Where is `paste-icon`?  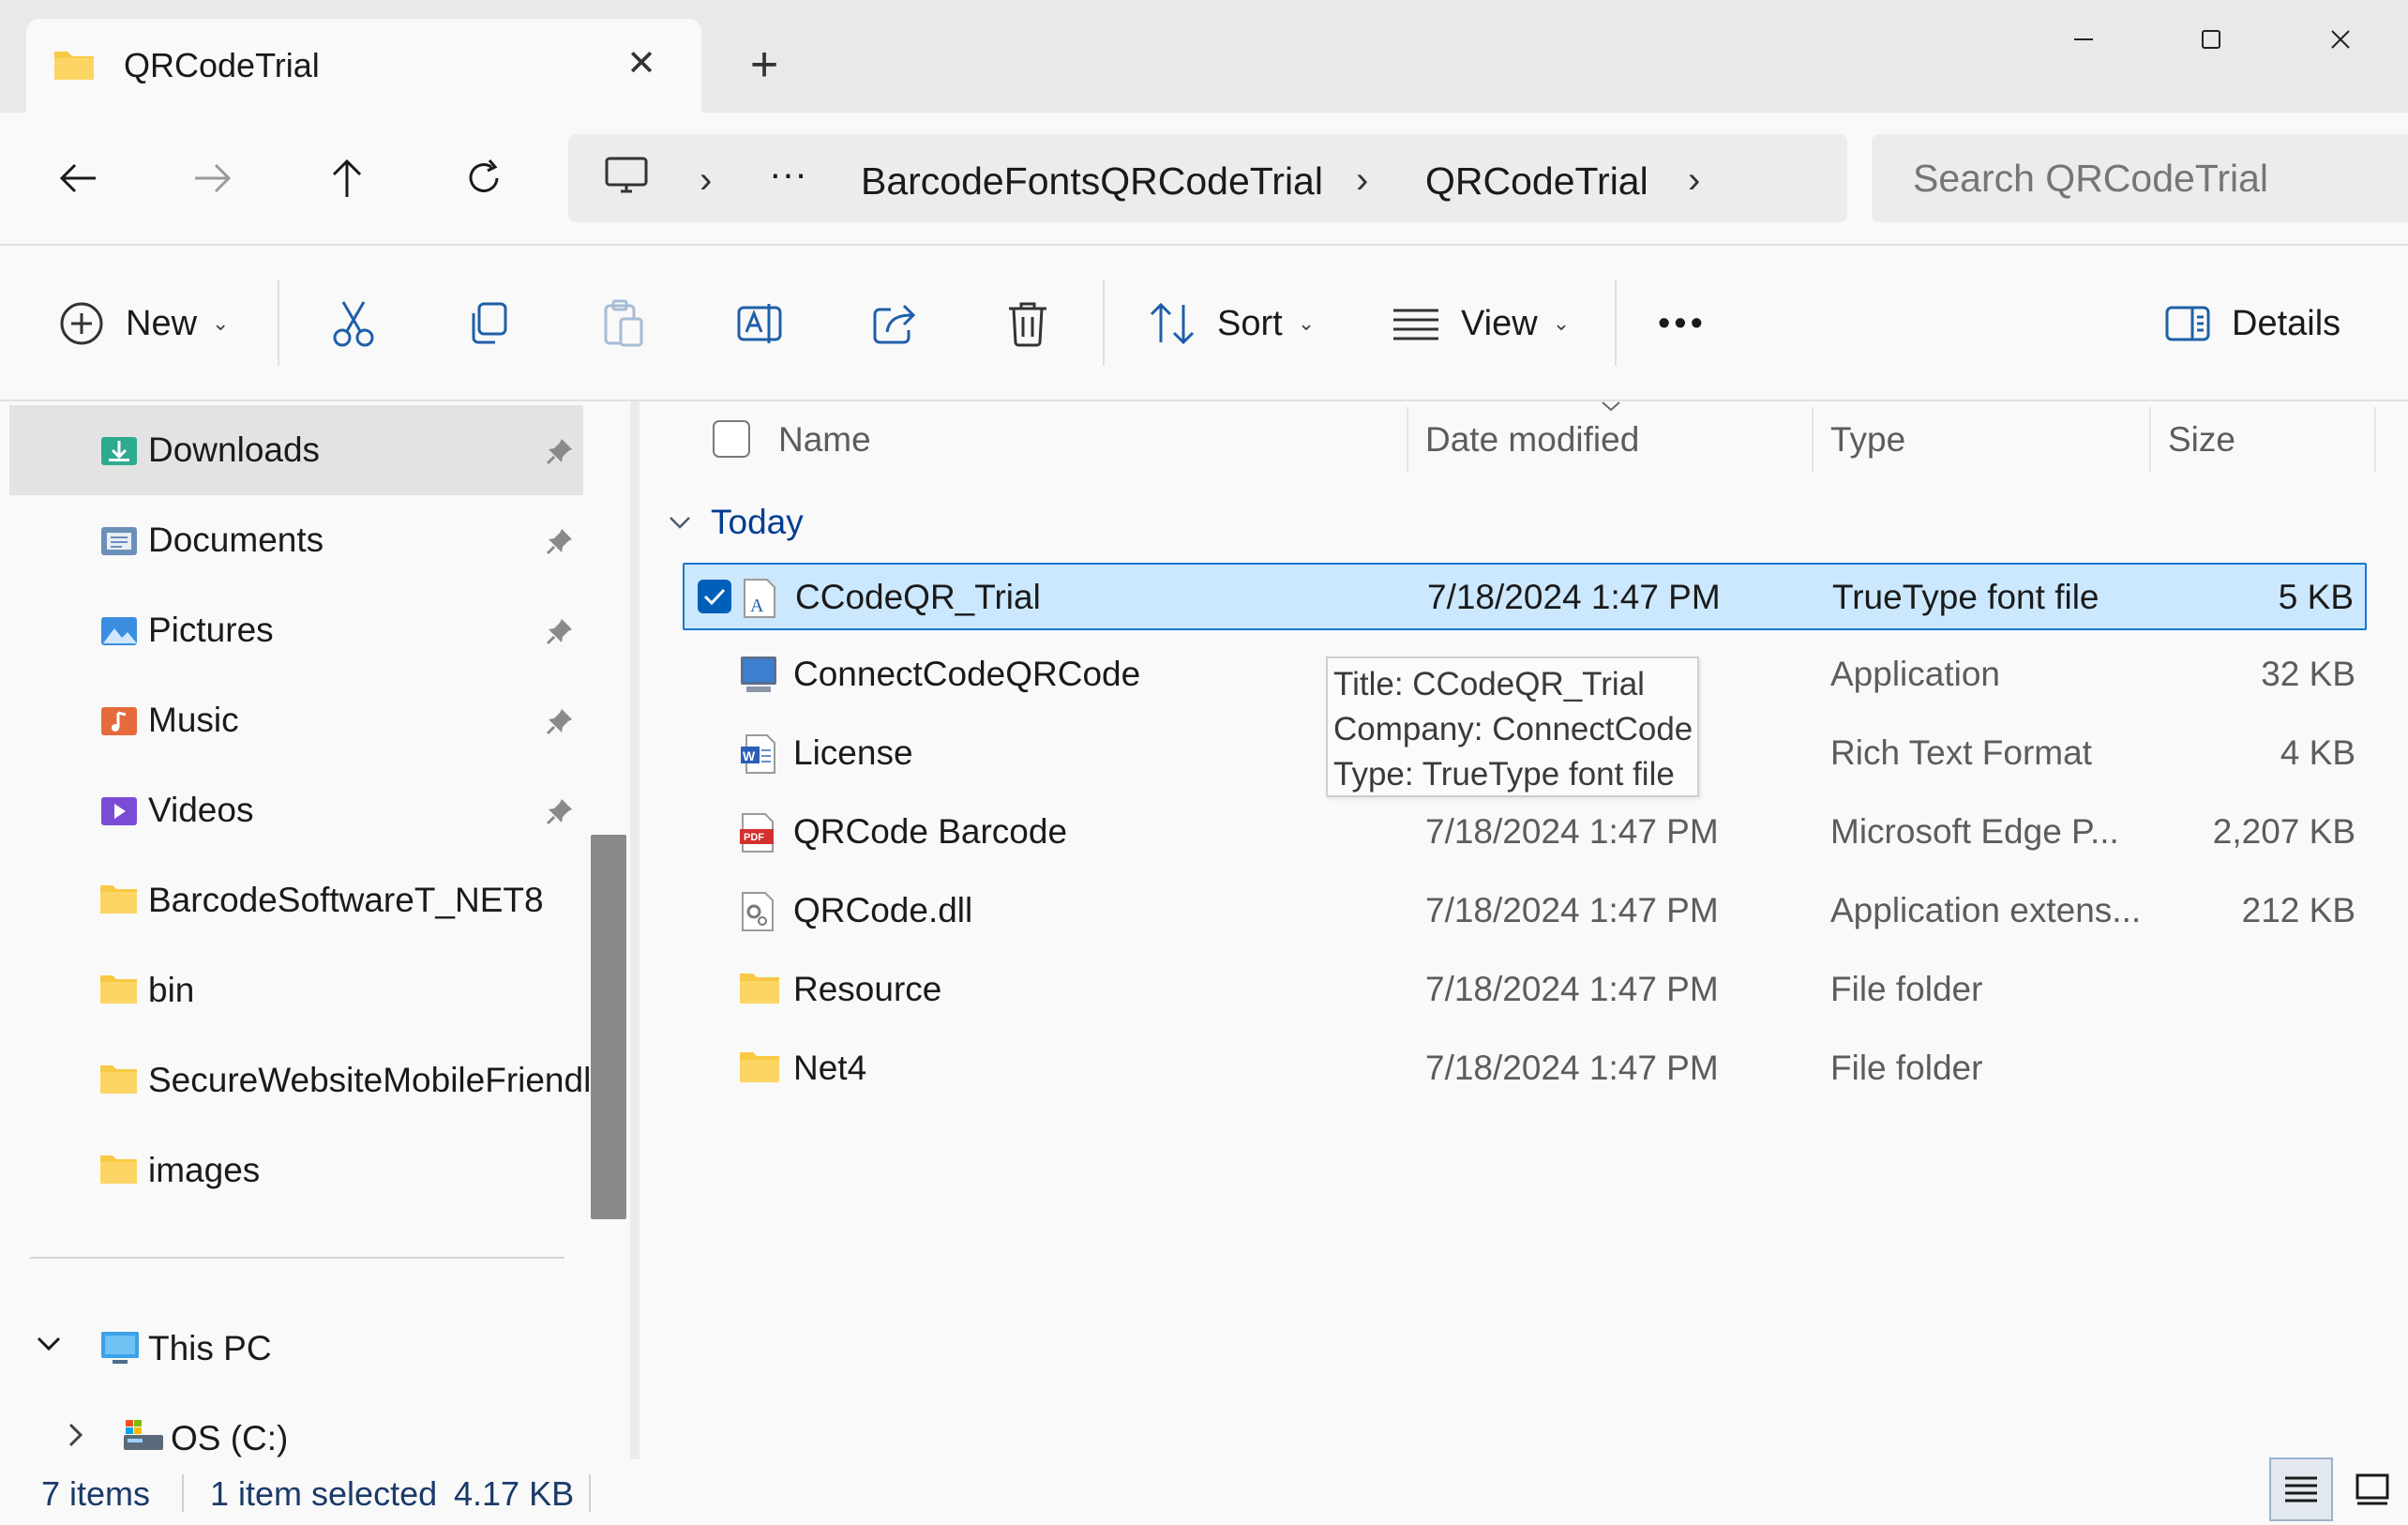
paste-icon is located at coordinates (623, 323).